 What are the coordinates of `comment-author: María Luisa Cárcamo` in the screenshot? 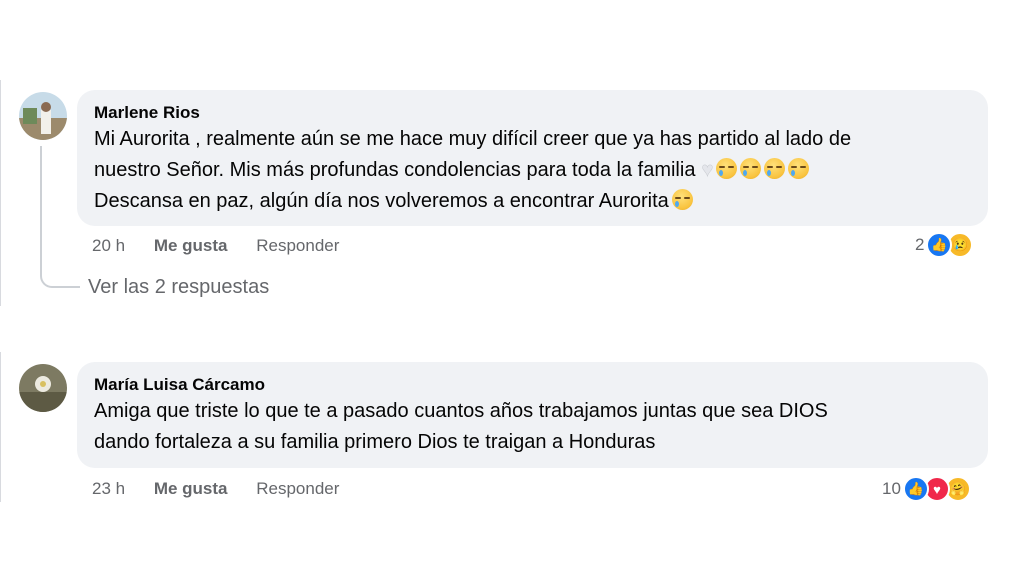 It's located at (533, 385).